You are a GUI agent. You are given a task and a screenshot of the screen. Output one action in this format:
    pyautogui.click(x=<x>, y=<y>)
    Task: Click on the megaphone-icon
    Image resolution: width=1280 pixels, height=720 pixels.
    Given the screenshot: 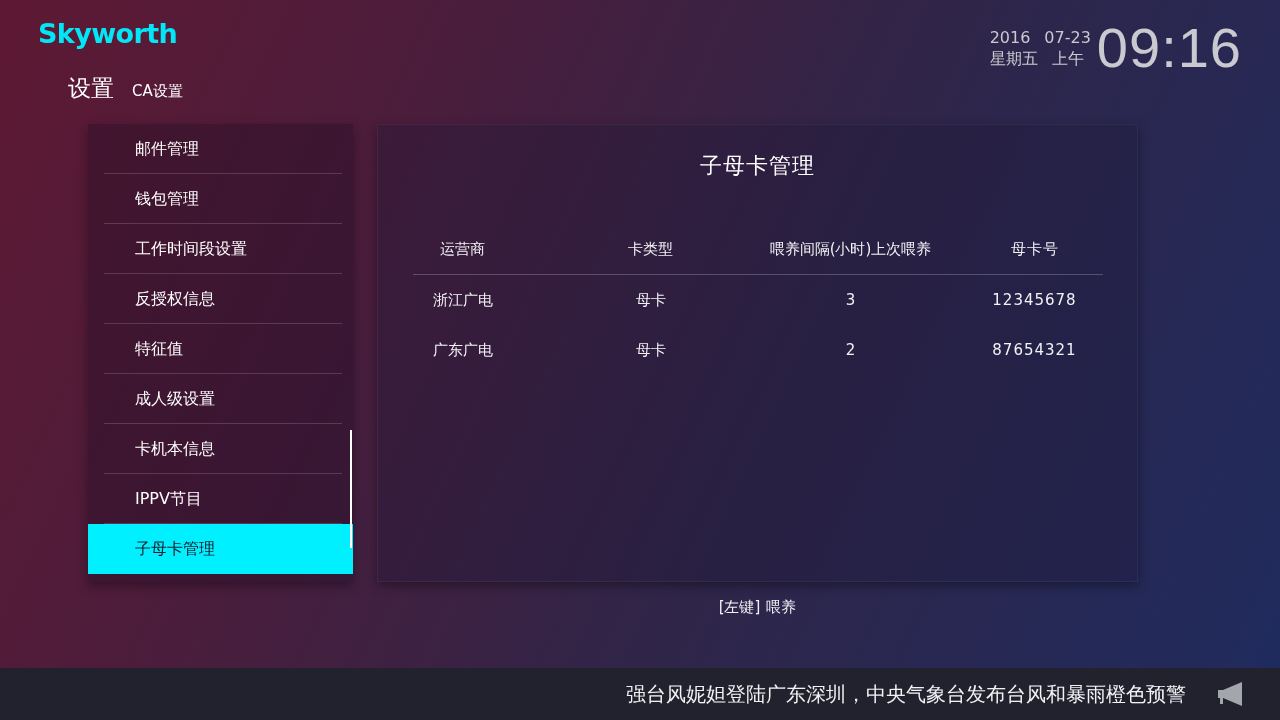 What is the action you would take?
    pyautogui.click(x=1231, y=694)
    